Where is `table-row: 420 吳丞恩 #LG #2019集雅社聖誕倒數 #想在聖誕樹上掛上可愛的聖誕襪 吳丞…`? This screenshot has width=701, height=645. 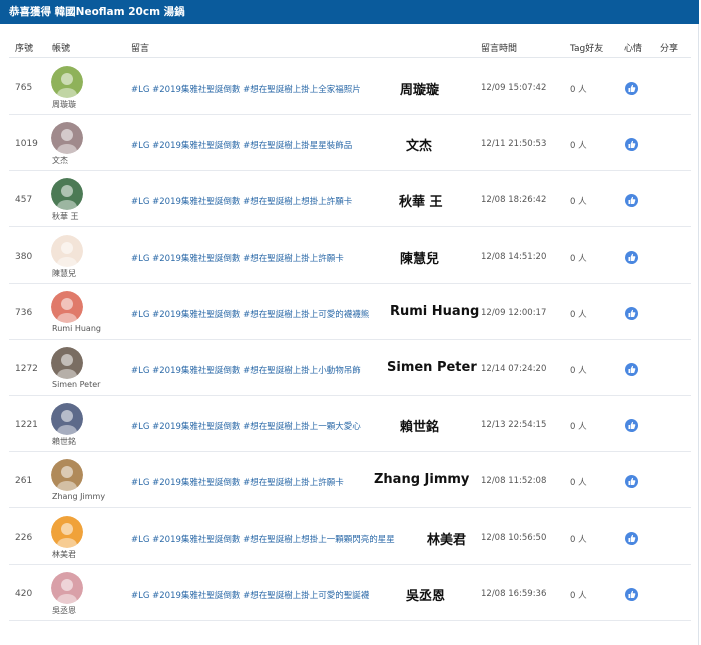 table-row: 420 吳丞恩 #LG #2019集雅社聖誕倒數 #想在聖誕樹上掛上可愛的聖誕襪 吳丞… is located at coordinates (350, 593).